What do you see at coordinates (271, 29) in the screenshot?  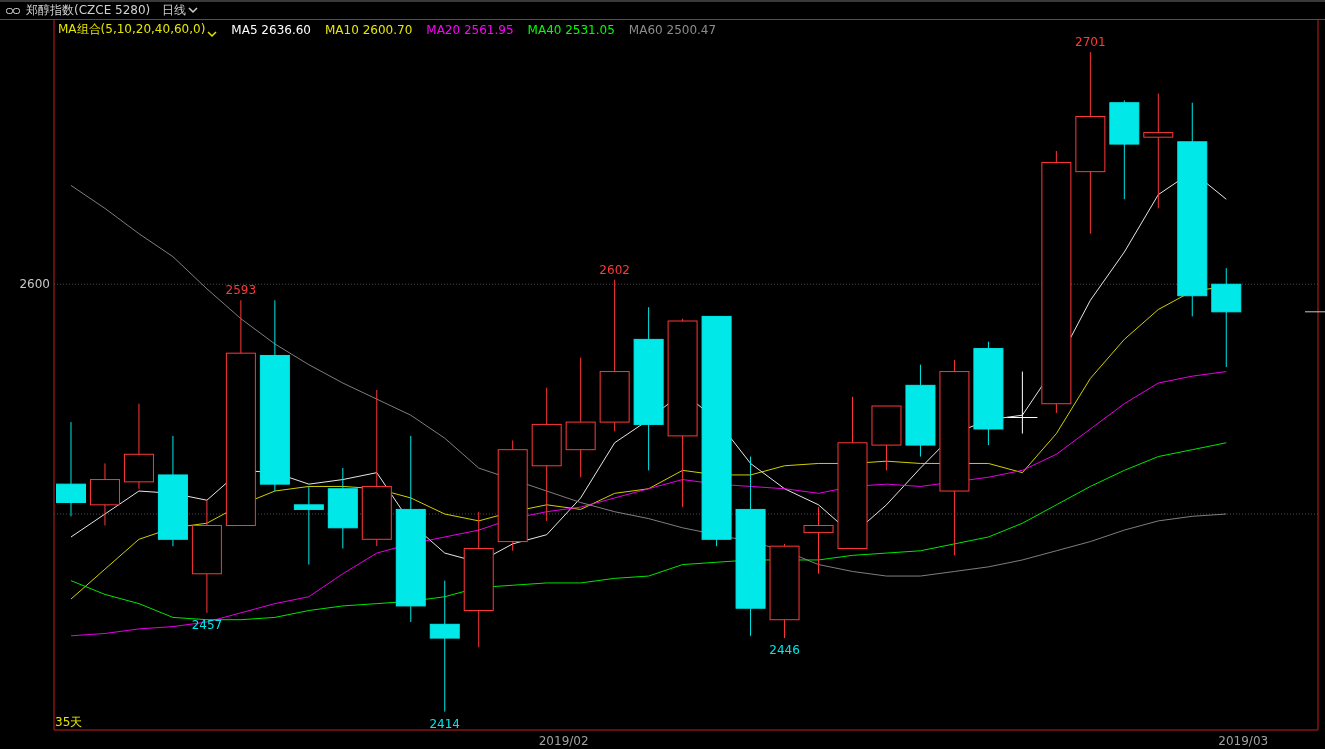 I see `ma-legend-item: MA5 2636.60` at bounding box center [271, 29].